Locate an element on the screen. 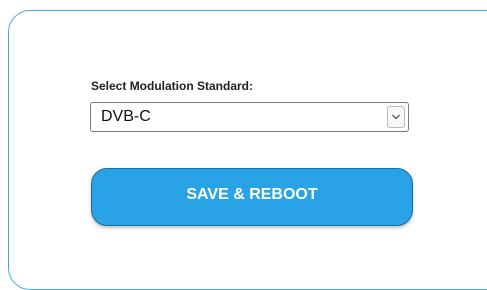 The height and width of the screenshot is (290, 487). chevron-down-icon is located at coordinates (396, 117).